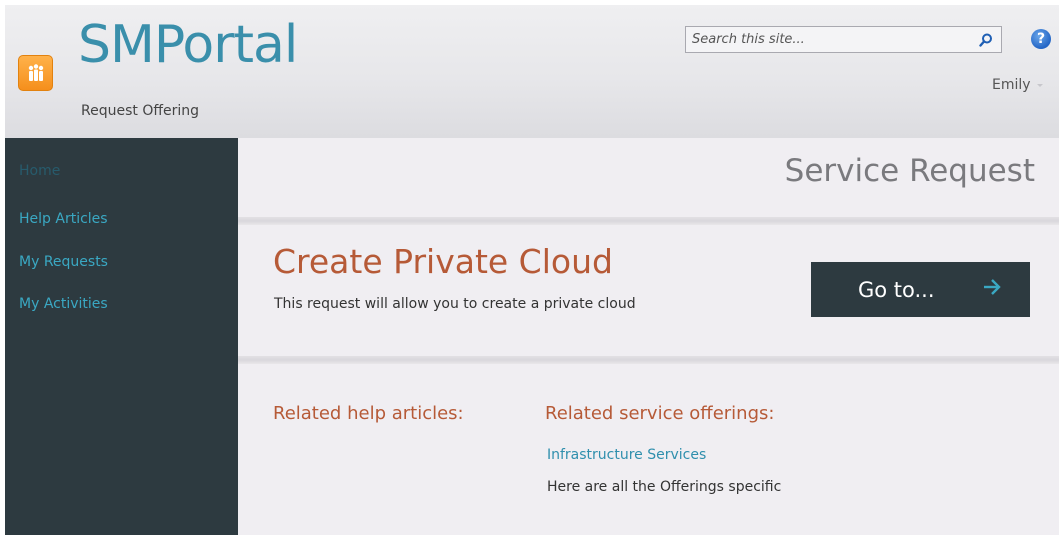 This screenshot has height=539, width=1061. Describe the element at coordinates (834, 39) in the screenshot. I see `search-input` at that location.